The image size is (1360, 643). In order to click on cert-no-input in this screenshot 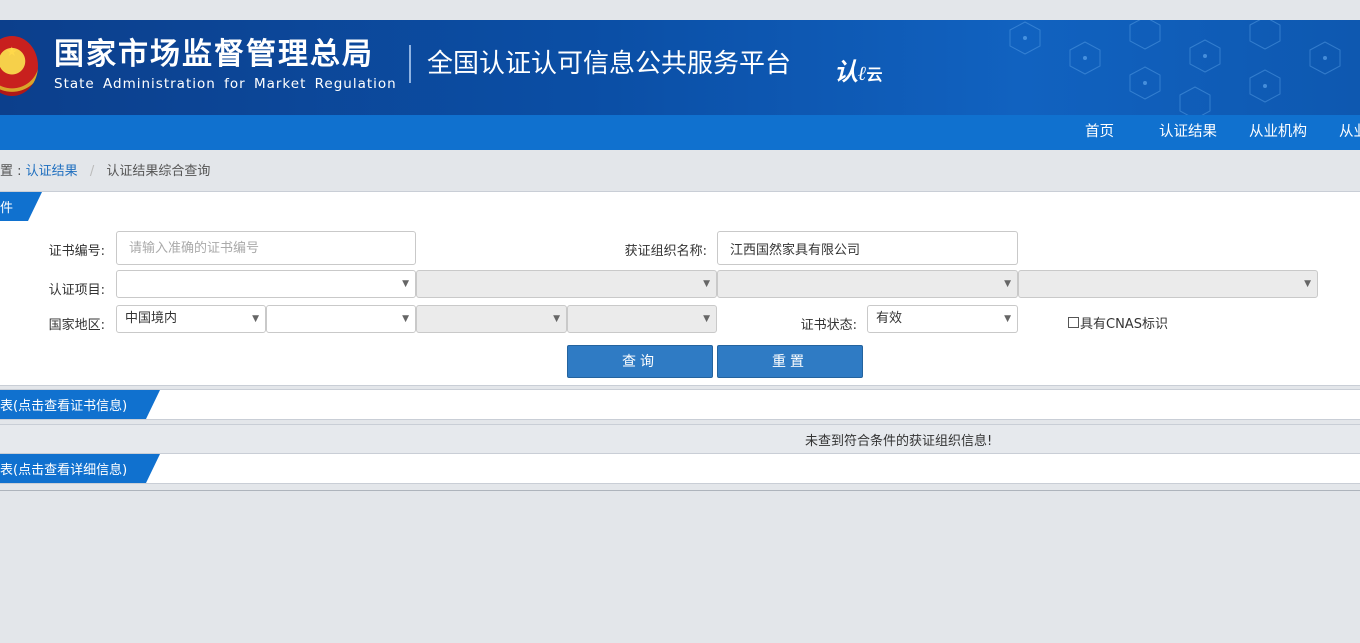, I will do `click(266, 248)`.